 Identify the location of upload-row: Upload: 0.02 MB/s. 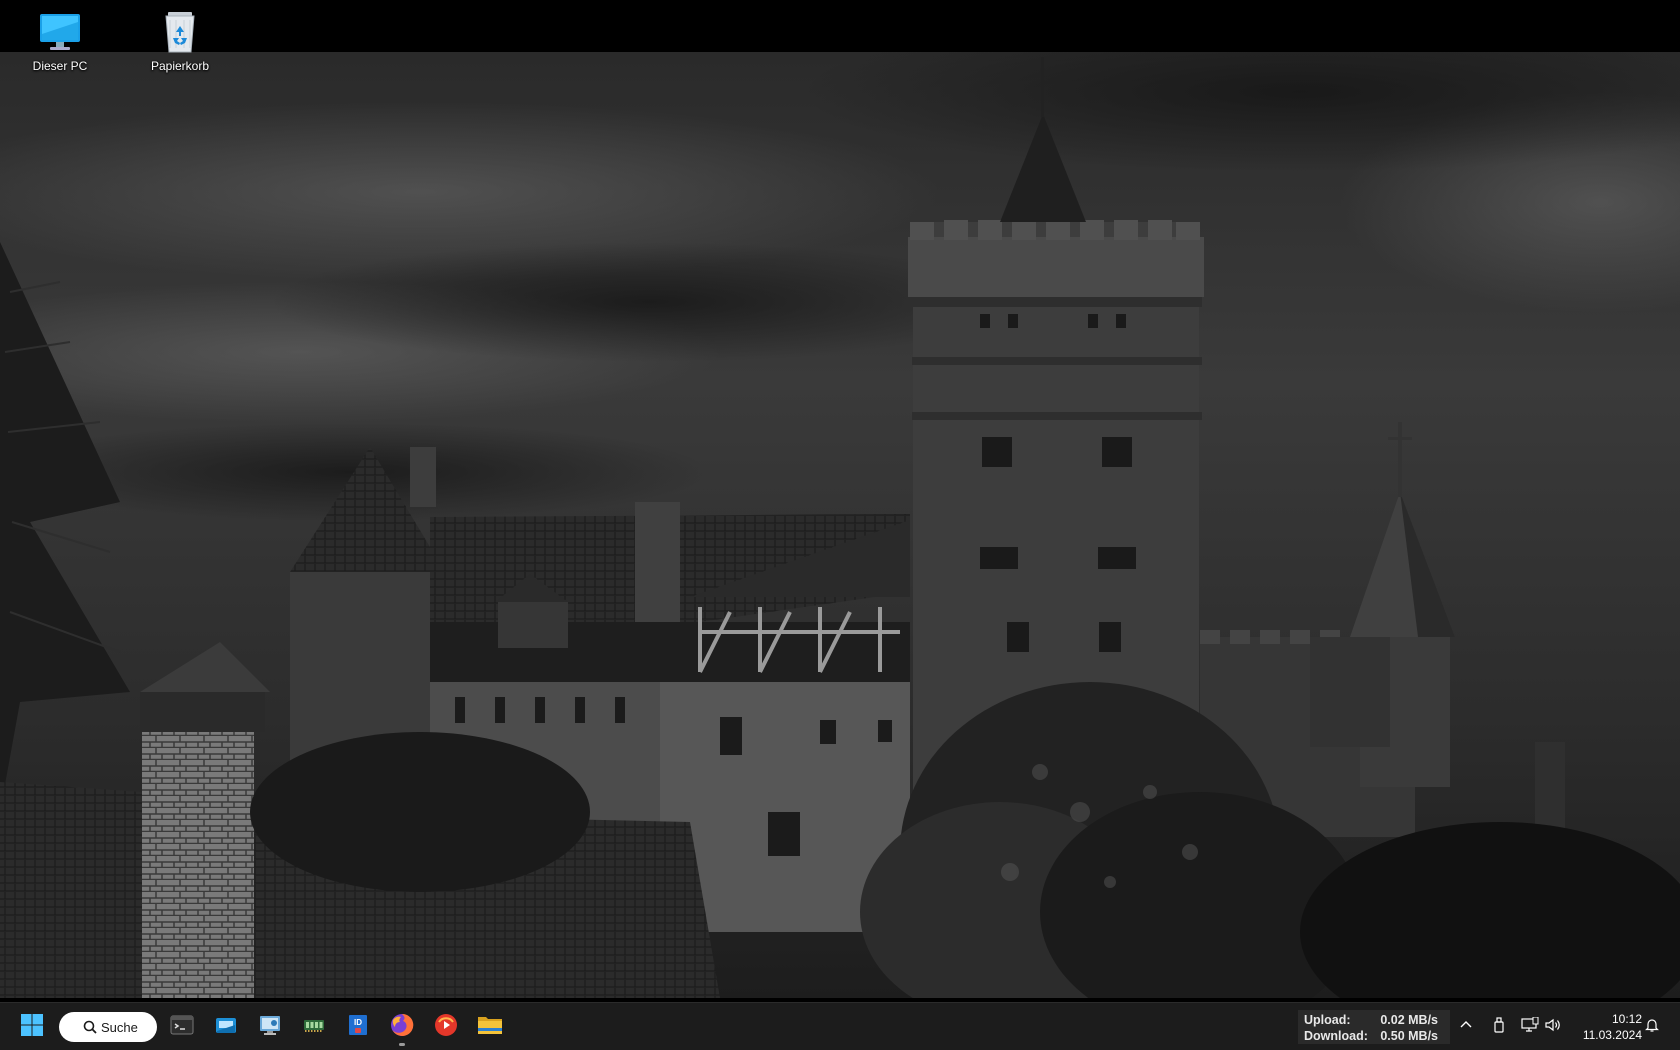
(1374, 1020).